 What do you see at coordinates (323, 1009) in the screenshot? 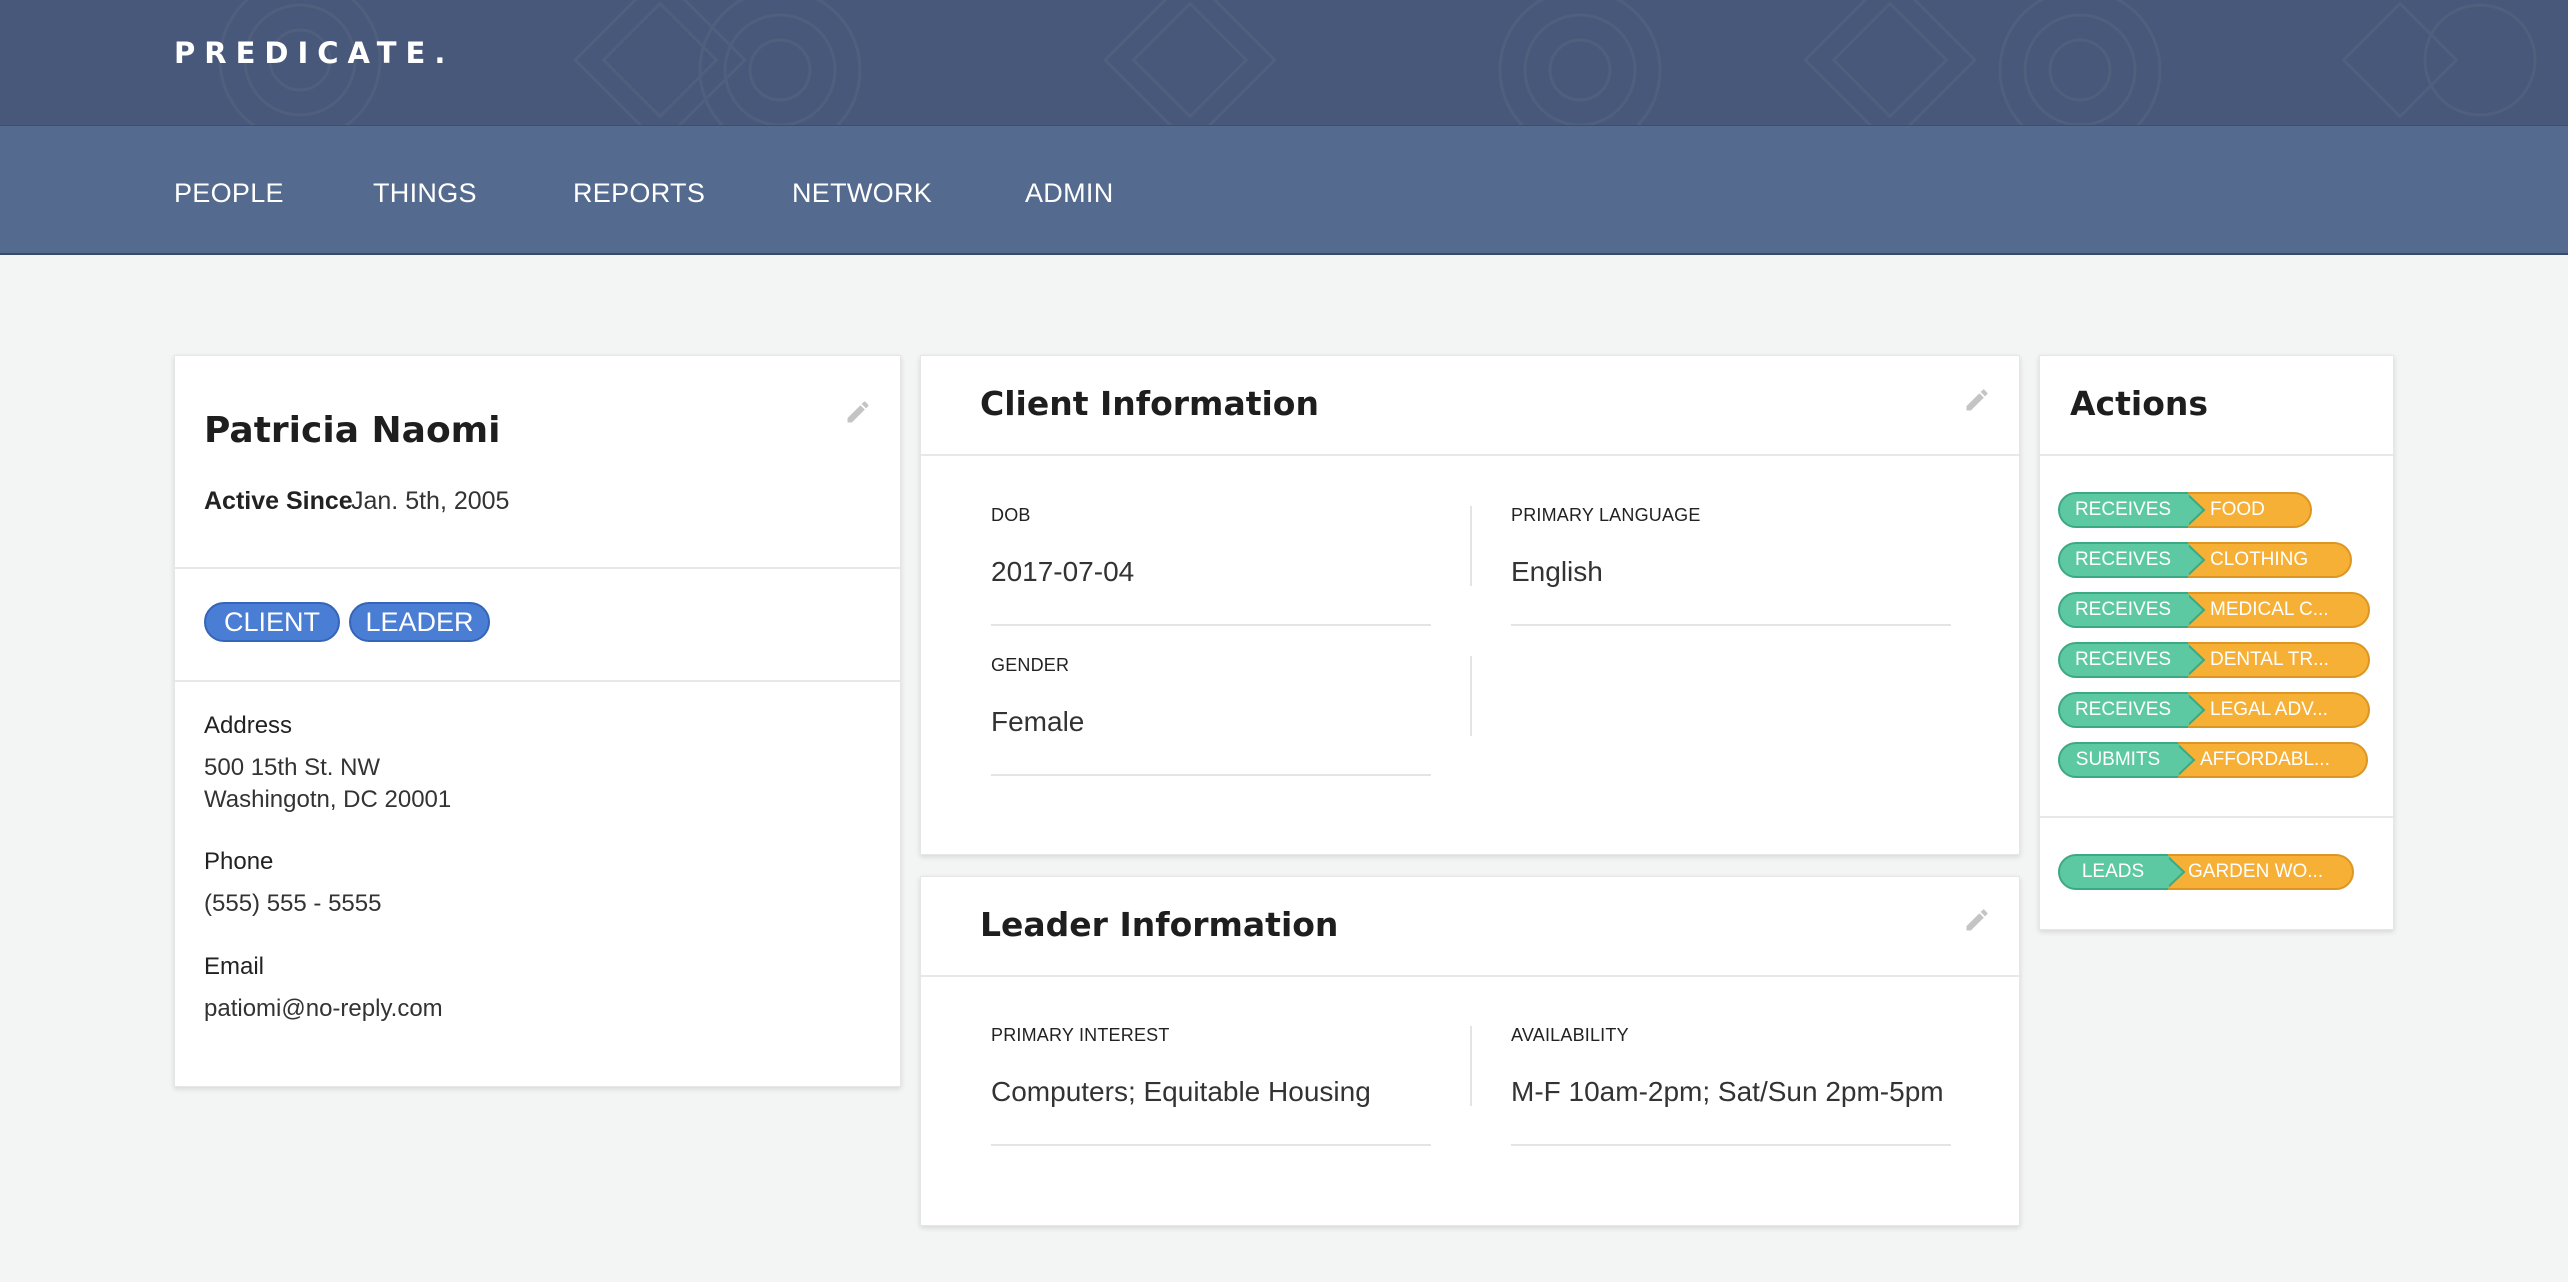
I see `email-value: patiomi@no-reply.com` at bounding box center [323, 1009].